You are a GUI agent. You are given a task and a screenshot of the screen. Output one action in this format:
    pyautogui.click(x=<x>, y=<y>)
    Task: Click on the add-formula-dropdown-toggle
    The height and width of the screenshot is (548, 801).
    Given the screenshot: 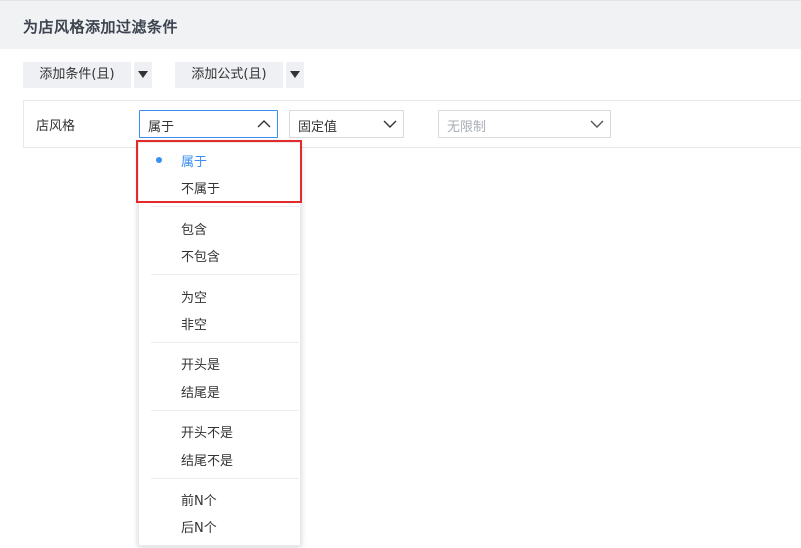 What is the action you would take?
    pyautogui.click(x=295, y=75)
    